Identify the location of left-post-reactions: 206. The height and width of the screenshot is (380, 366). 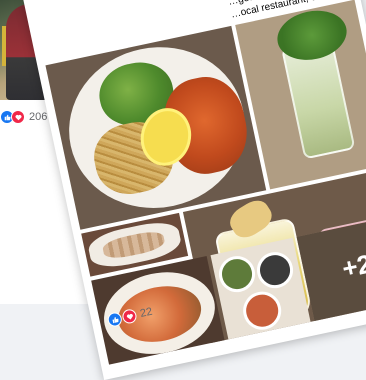
(23, 117).